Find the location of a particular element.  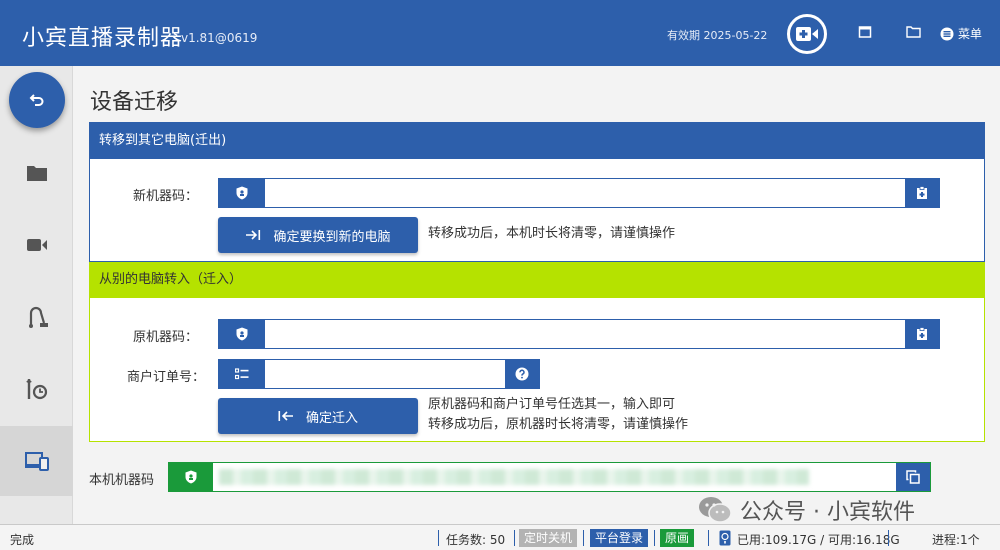

original-machine-code-label: 原机器码： is located at coordinates (165, 337).